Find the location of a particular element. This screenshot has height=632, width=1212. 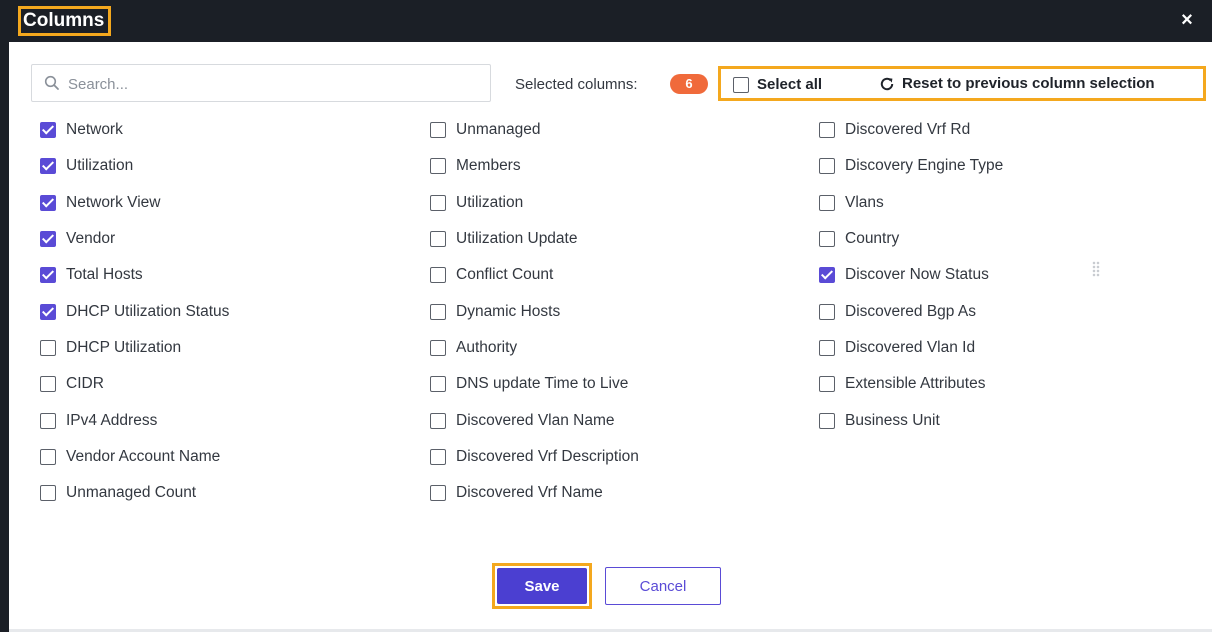

column-option-label: Dynamic Hosts is located at coordinates (508, 311).